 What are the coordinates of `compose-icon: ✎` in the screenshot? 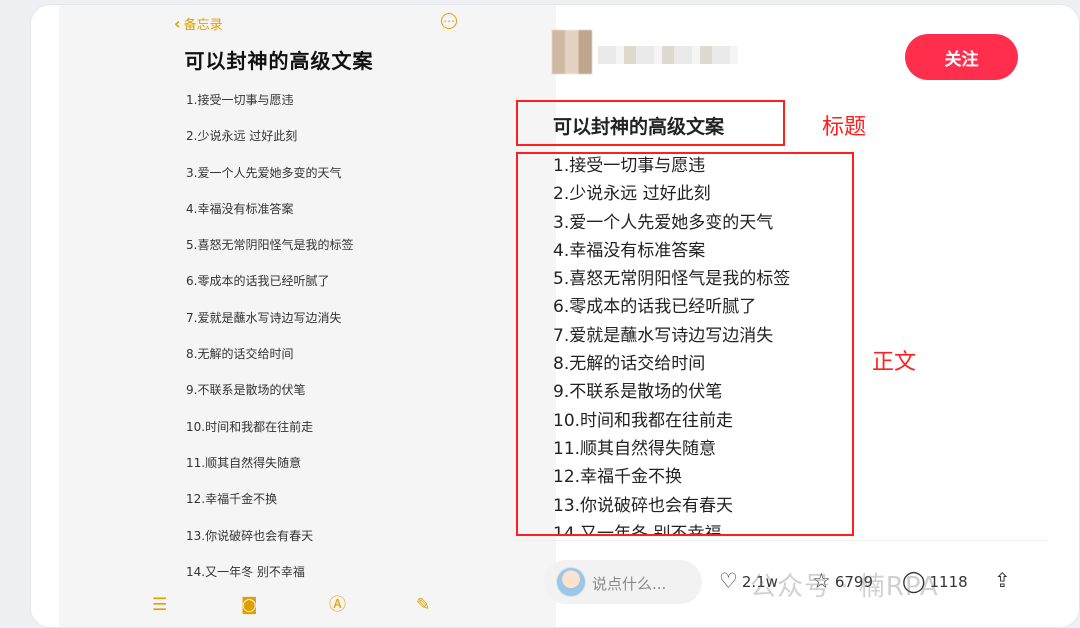 It's located at (423, 605).